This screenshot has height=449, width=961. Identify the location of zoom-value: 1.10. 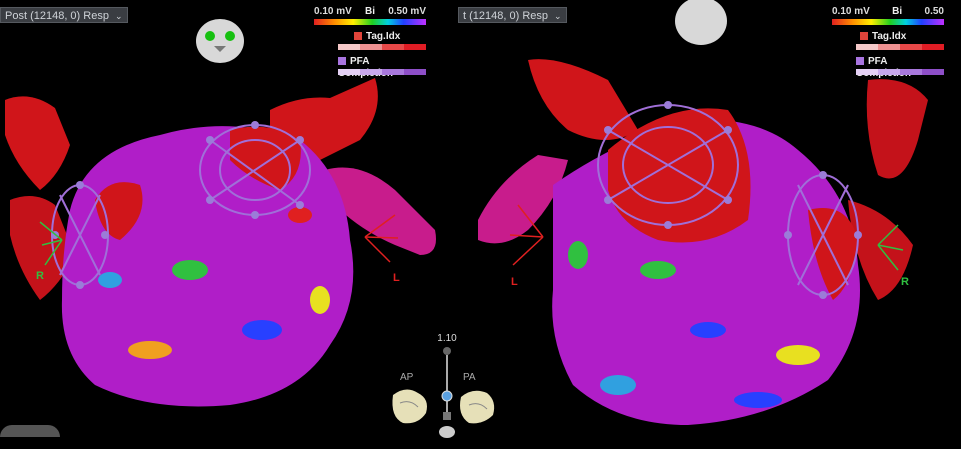
(447, 338).